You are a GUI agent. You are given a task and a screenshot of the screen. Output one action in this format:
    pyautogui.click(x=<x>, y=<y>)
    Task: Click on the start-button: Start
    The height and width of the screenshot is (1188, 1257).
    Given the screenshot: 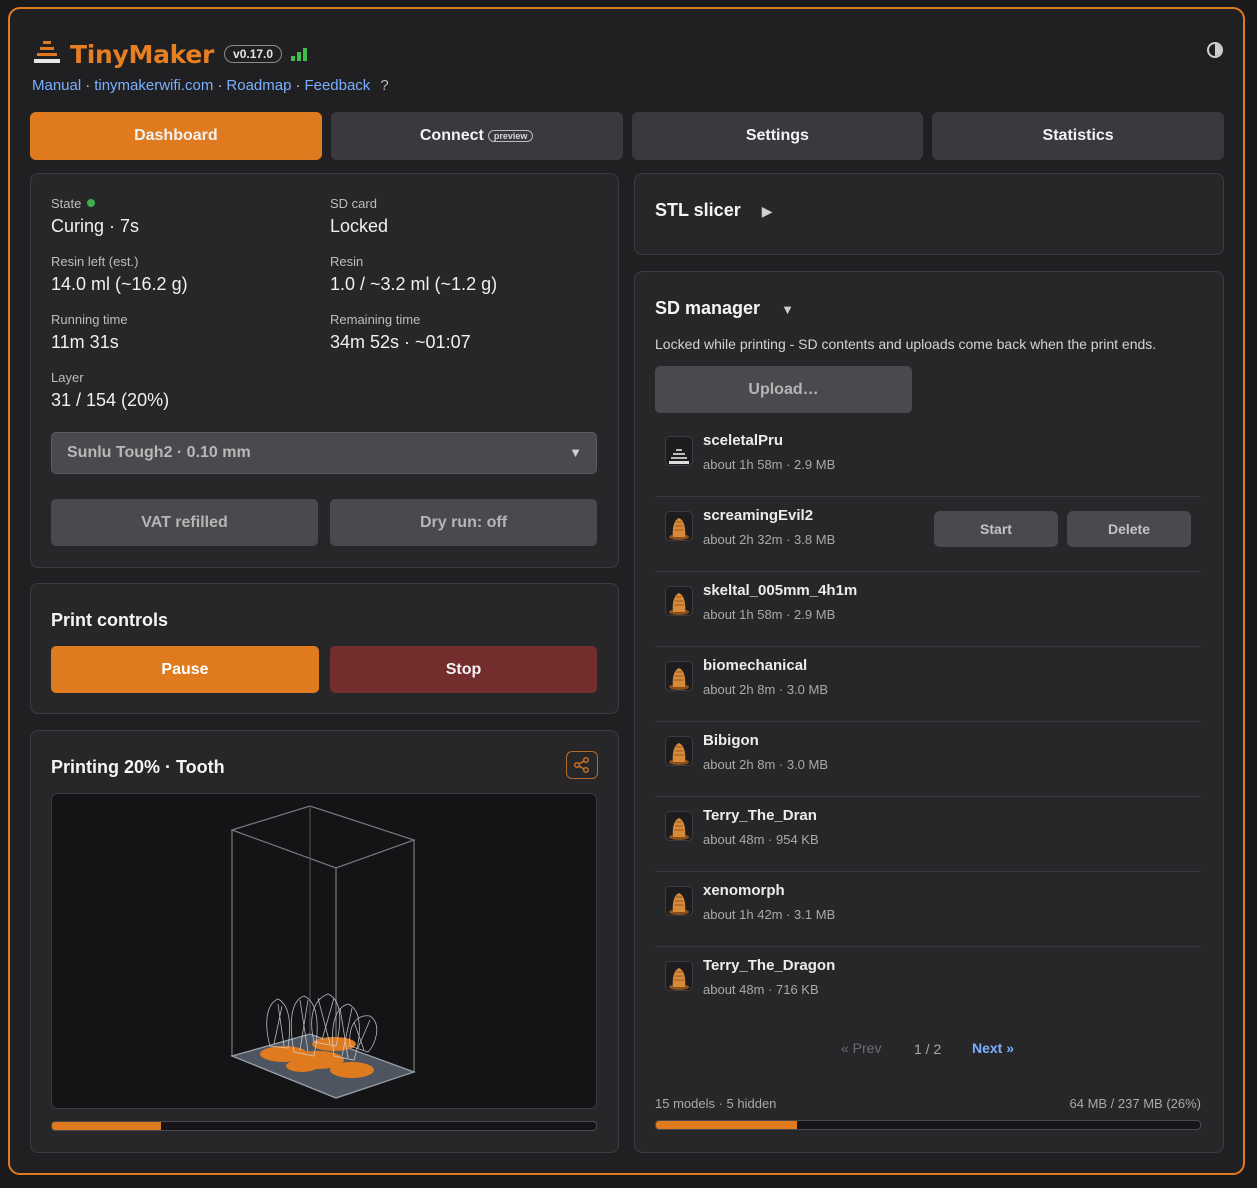 What is the action you would take?
    pyautogui.click(x=996, y=529)
    